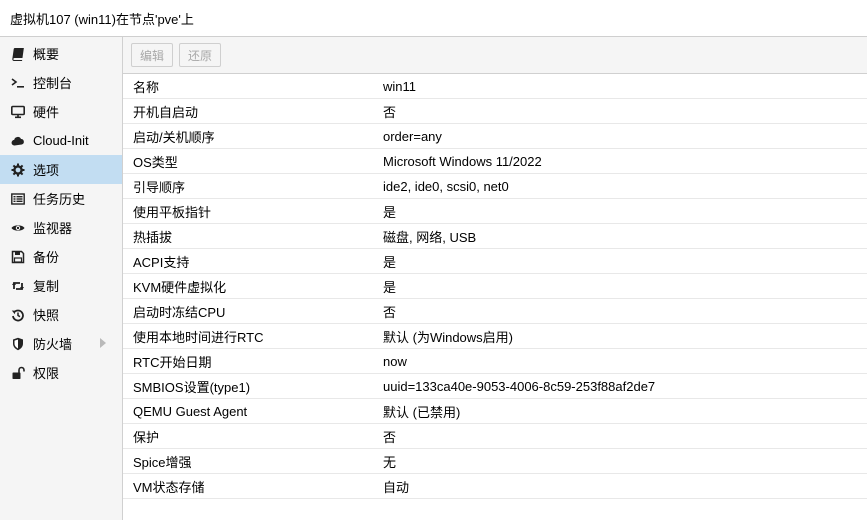 The height and width of the screenshot is (520, 867). What do you see at coordinates (161, 262) in the screenshot?
I see `option-key: ACPI支持` at bounding box center [161, 262].